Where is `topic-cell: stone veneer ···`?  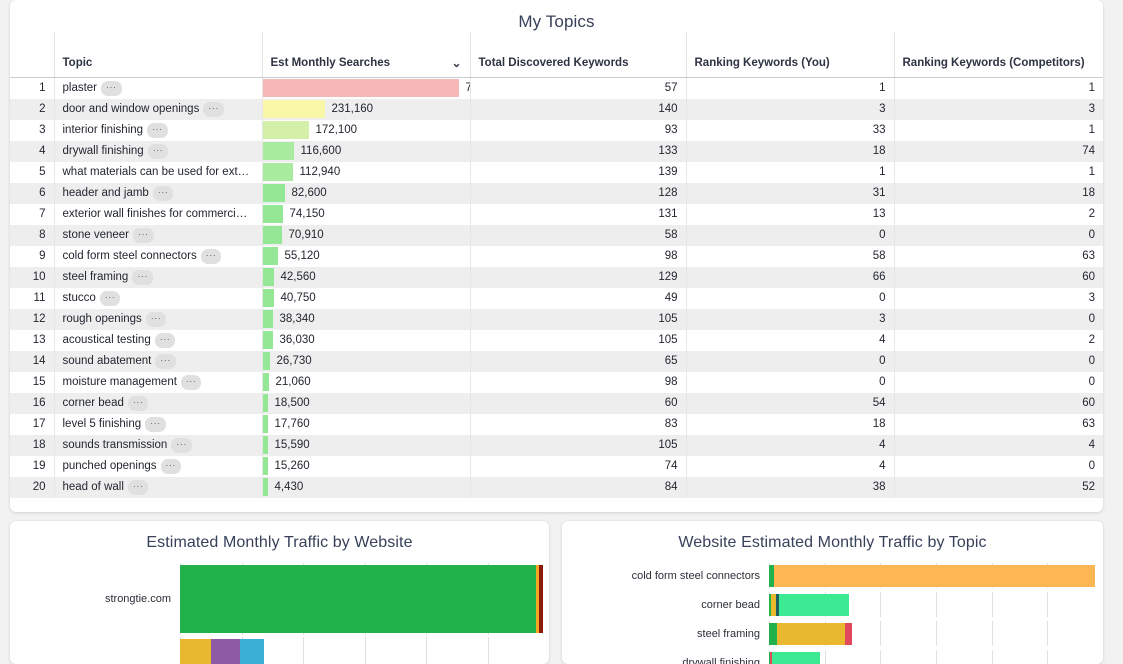
topic-cell: stone veneer ··· is located at coordinates (158, 235).